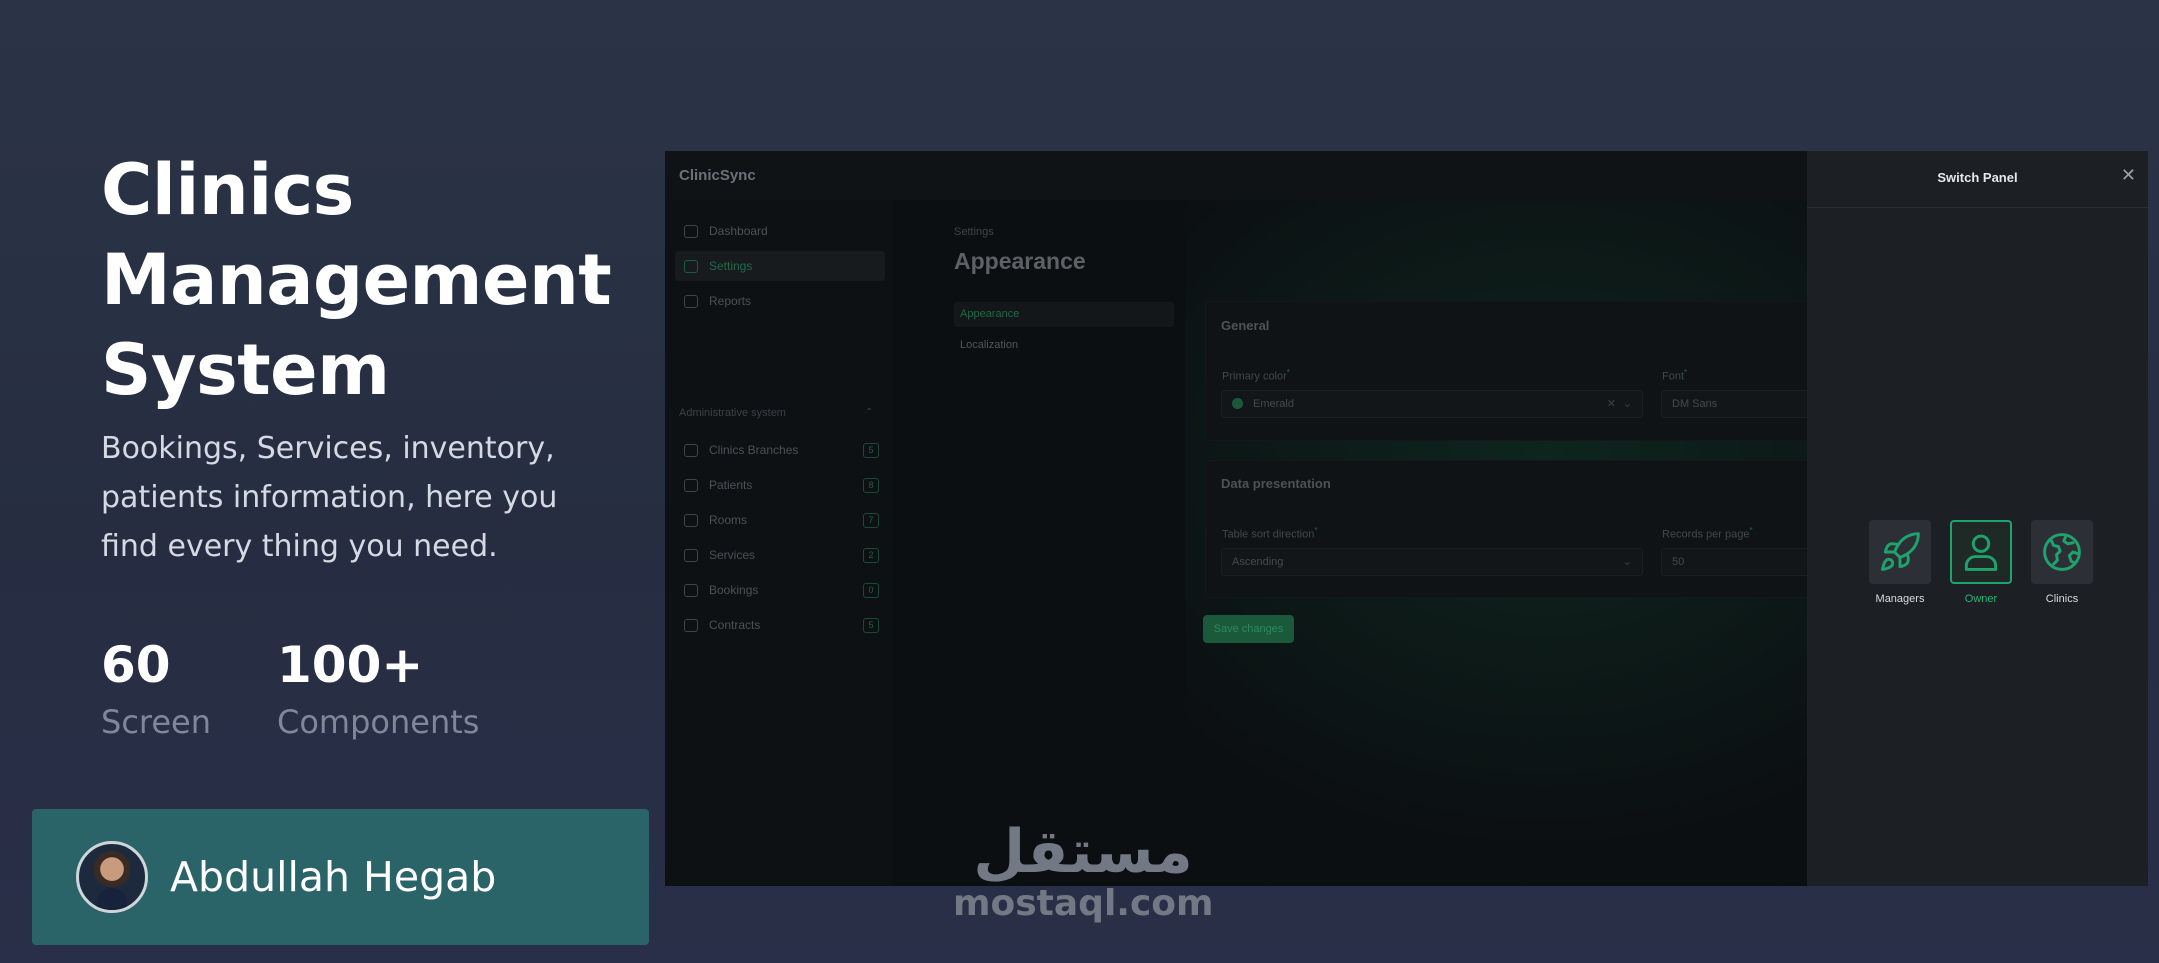 This screenshot has height=963, width=2159. Describe the element at coordinates (780, 266) in the screenshot. I see `sidebar-item-settings: Settings` at that location.